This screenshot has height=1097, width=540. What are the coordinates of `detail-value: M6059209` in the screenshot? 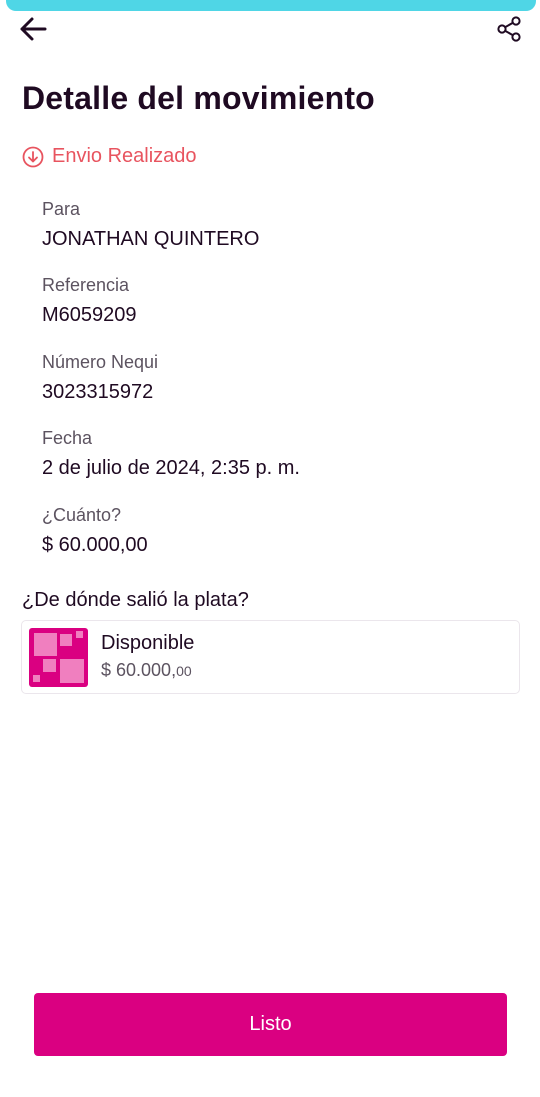 It's located at (89, 315).